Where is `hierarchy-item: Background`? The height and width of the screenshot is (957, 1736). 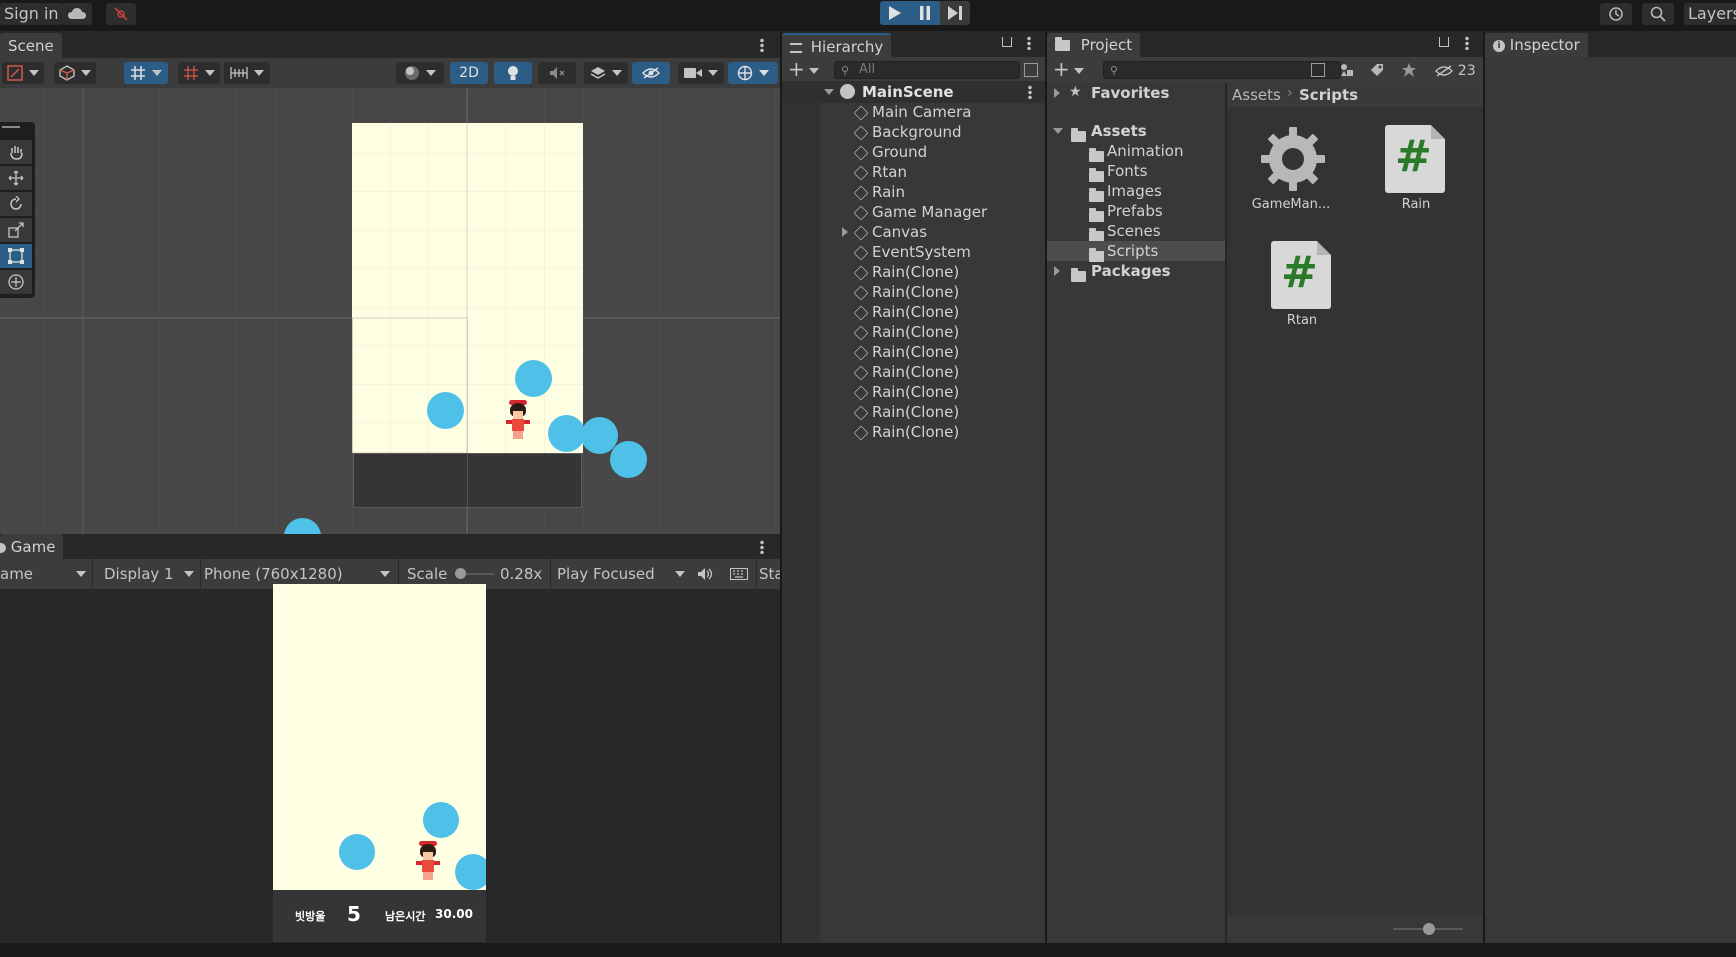 hierarchy-item: Background is located at coordinates (907, 132).